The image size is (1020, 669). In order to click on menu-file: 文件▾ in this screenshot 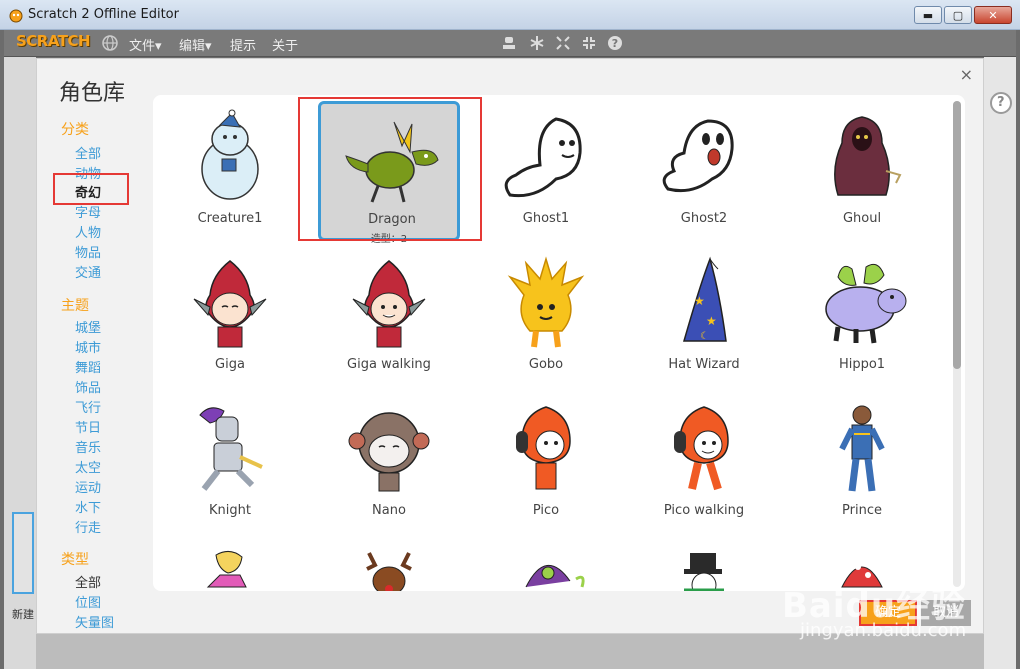, I will do `click(145, 44)`.